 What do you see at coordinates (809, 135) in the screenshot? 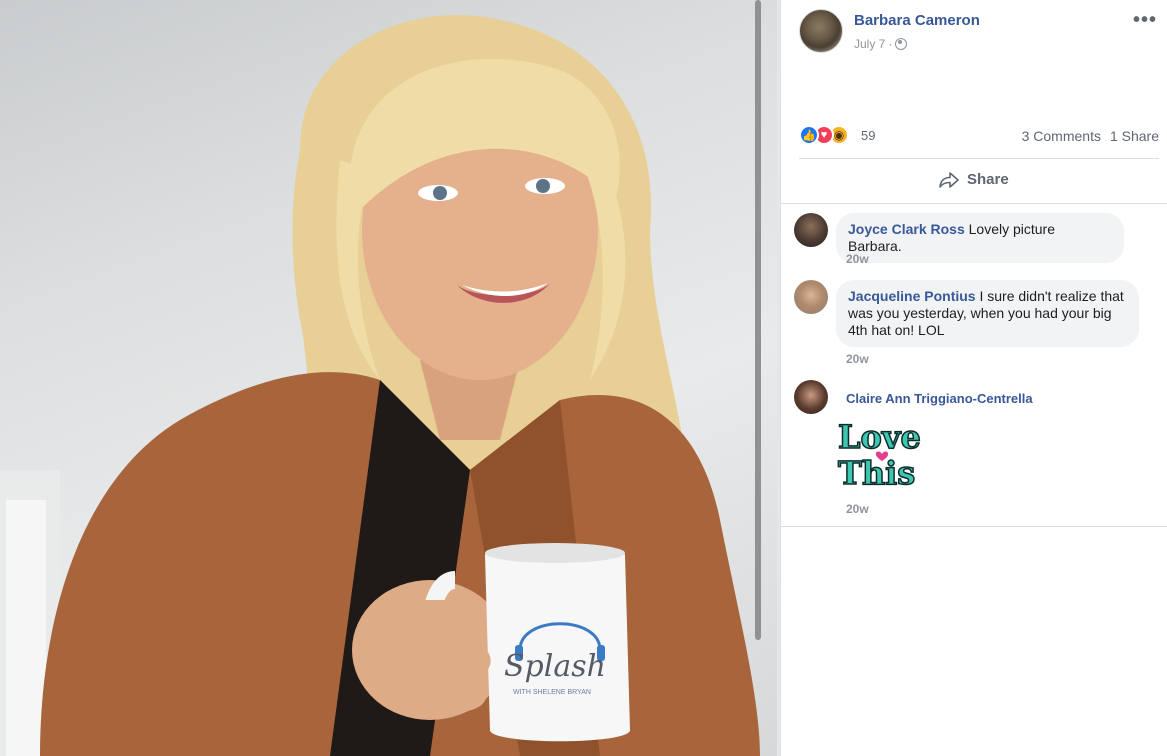
I see `like-icon: 👍` at bounding box center [809, 135].